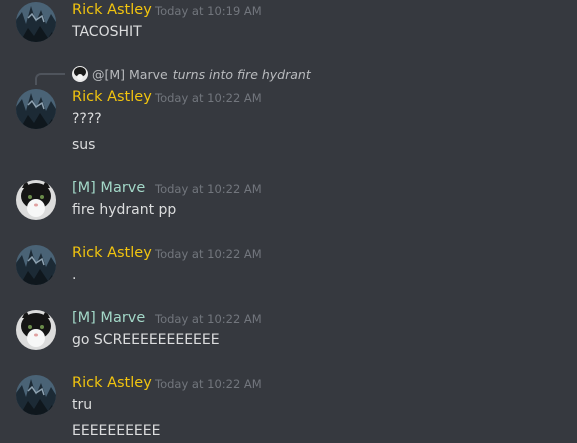  Describe the element at coordinates (130, 74) in the screenshot. I see `reply-author: @[M] Marve` at that location.